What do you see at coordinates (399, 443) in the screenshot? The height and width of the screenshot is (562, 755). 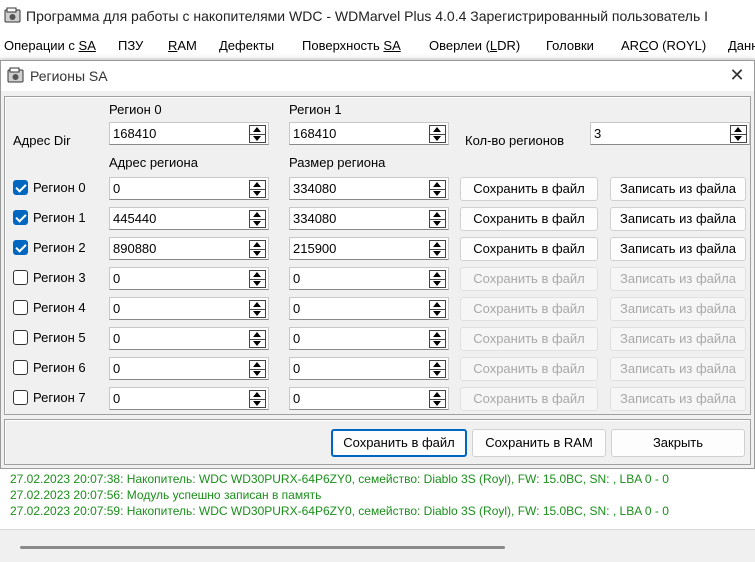 I see `save-file-button: Сохранить в файл` at bounding box center [399, 443].